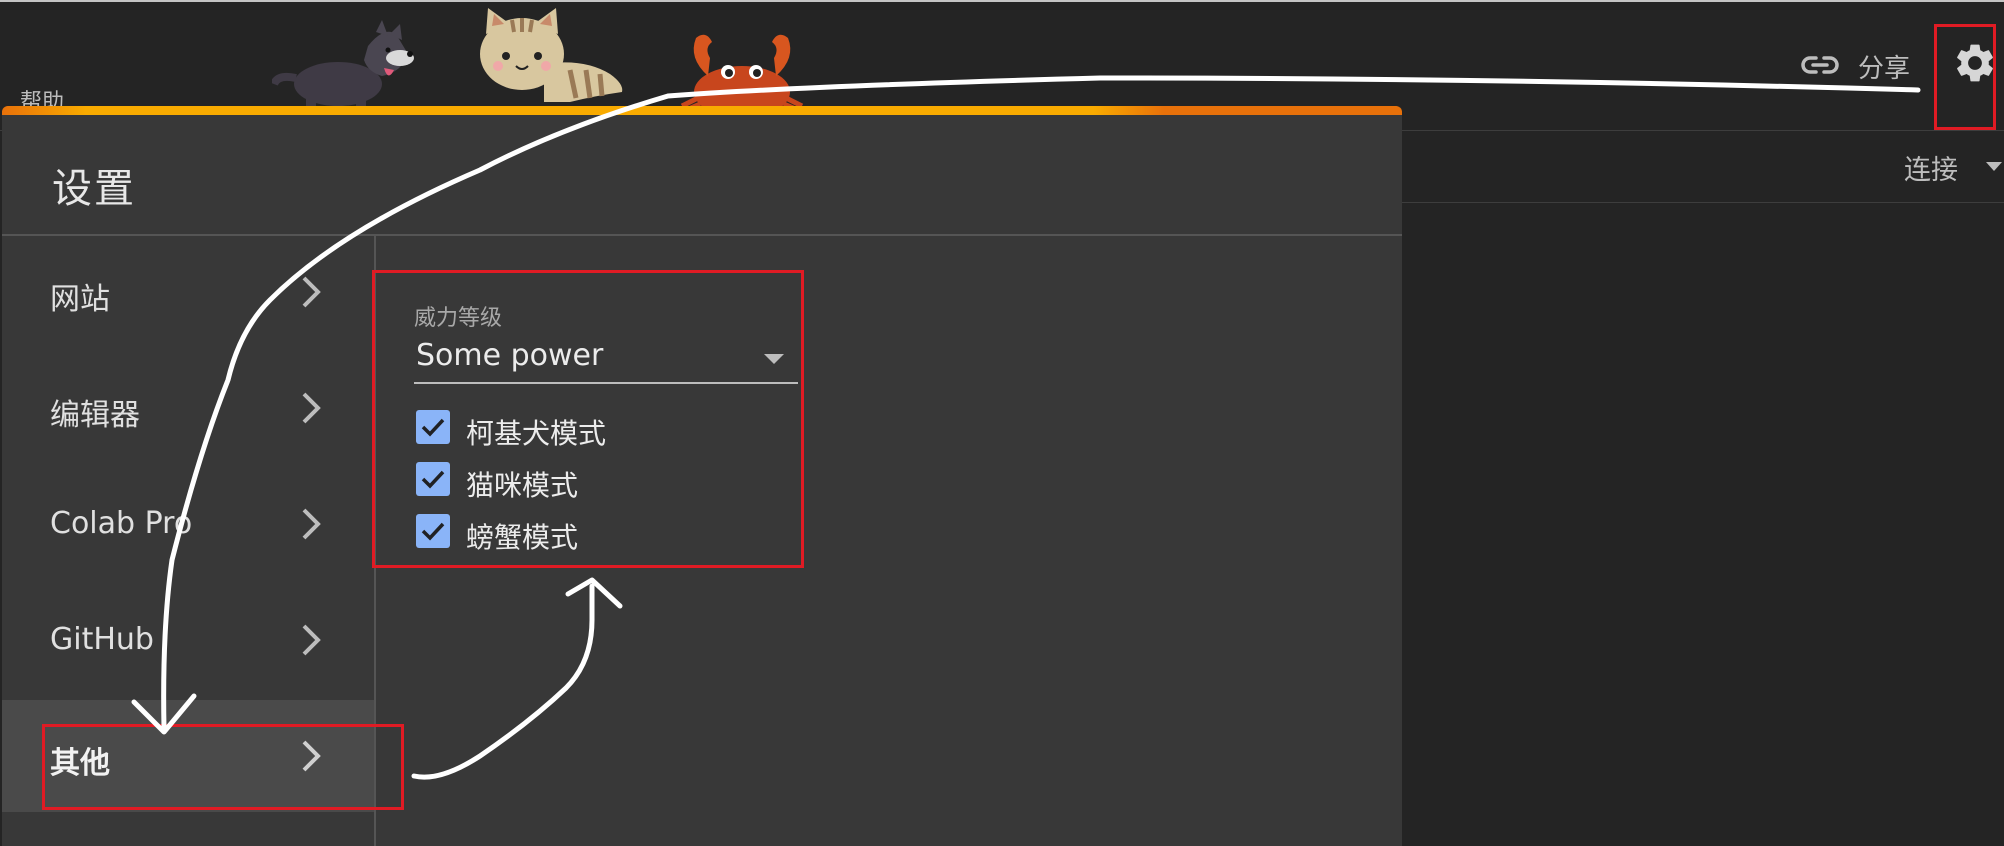 This screenshot has height=846, width=2004. I want to click on annotation-box-gear, so click(1965, 77).